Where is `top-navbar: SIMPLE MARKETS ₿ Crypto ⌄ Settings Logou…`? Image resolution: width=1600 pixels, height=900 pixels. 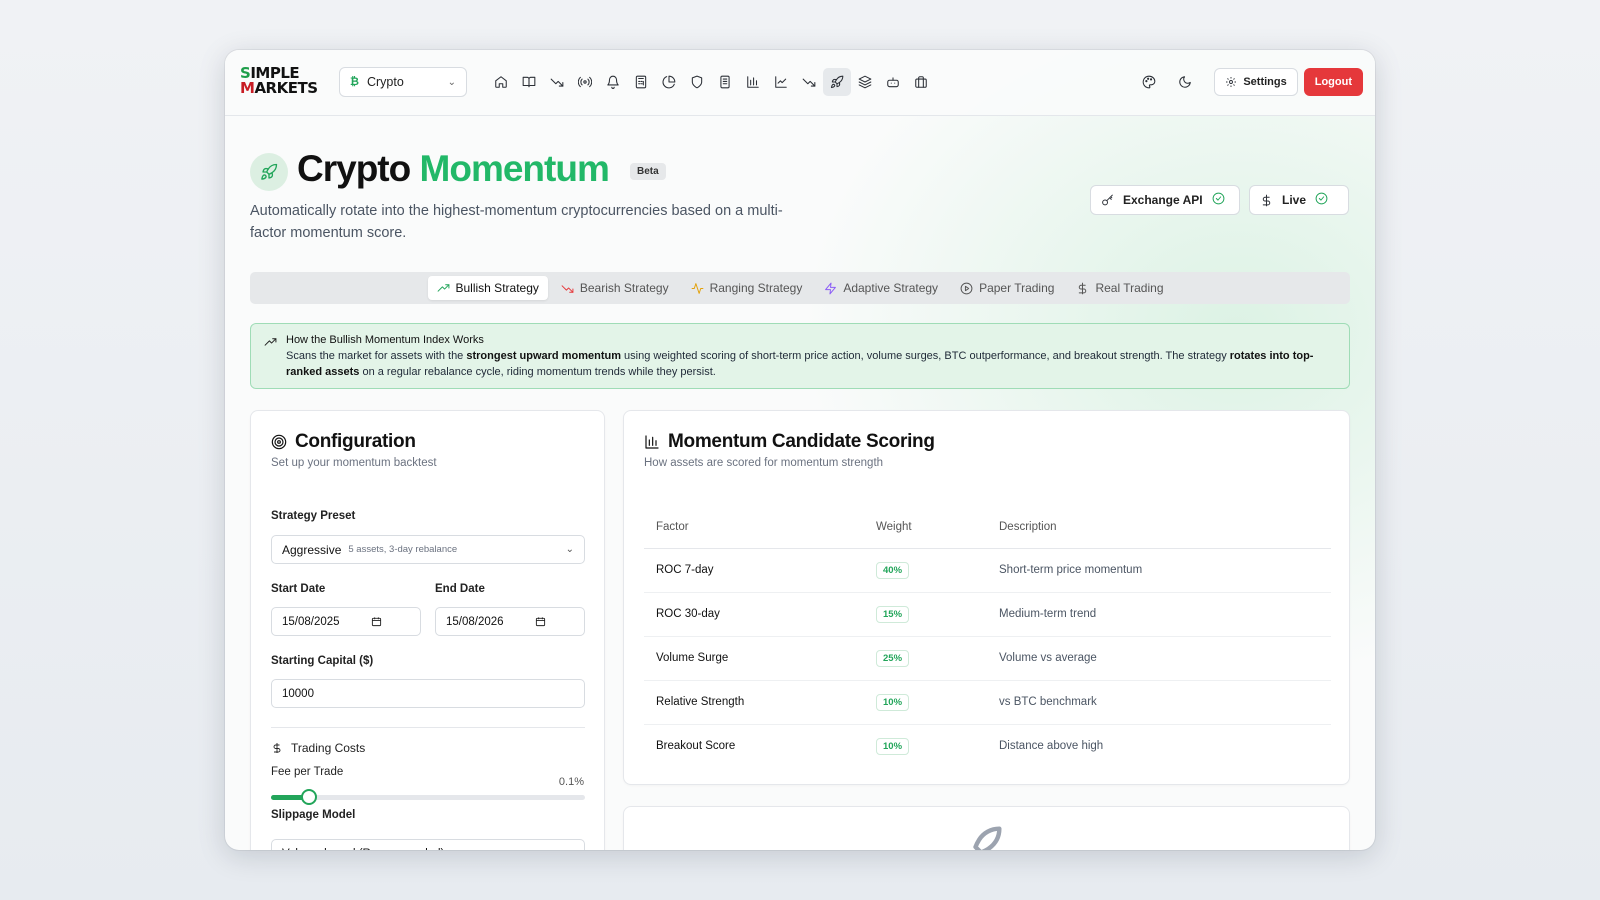 top-navbar: SIMPLE MARKETS ₿ Crypto ⌄ Settings Logou… is located at coordinates (800, 83).